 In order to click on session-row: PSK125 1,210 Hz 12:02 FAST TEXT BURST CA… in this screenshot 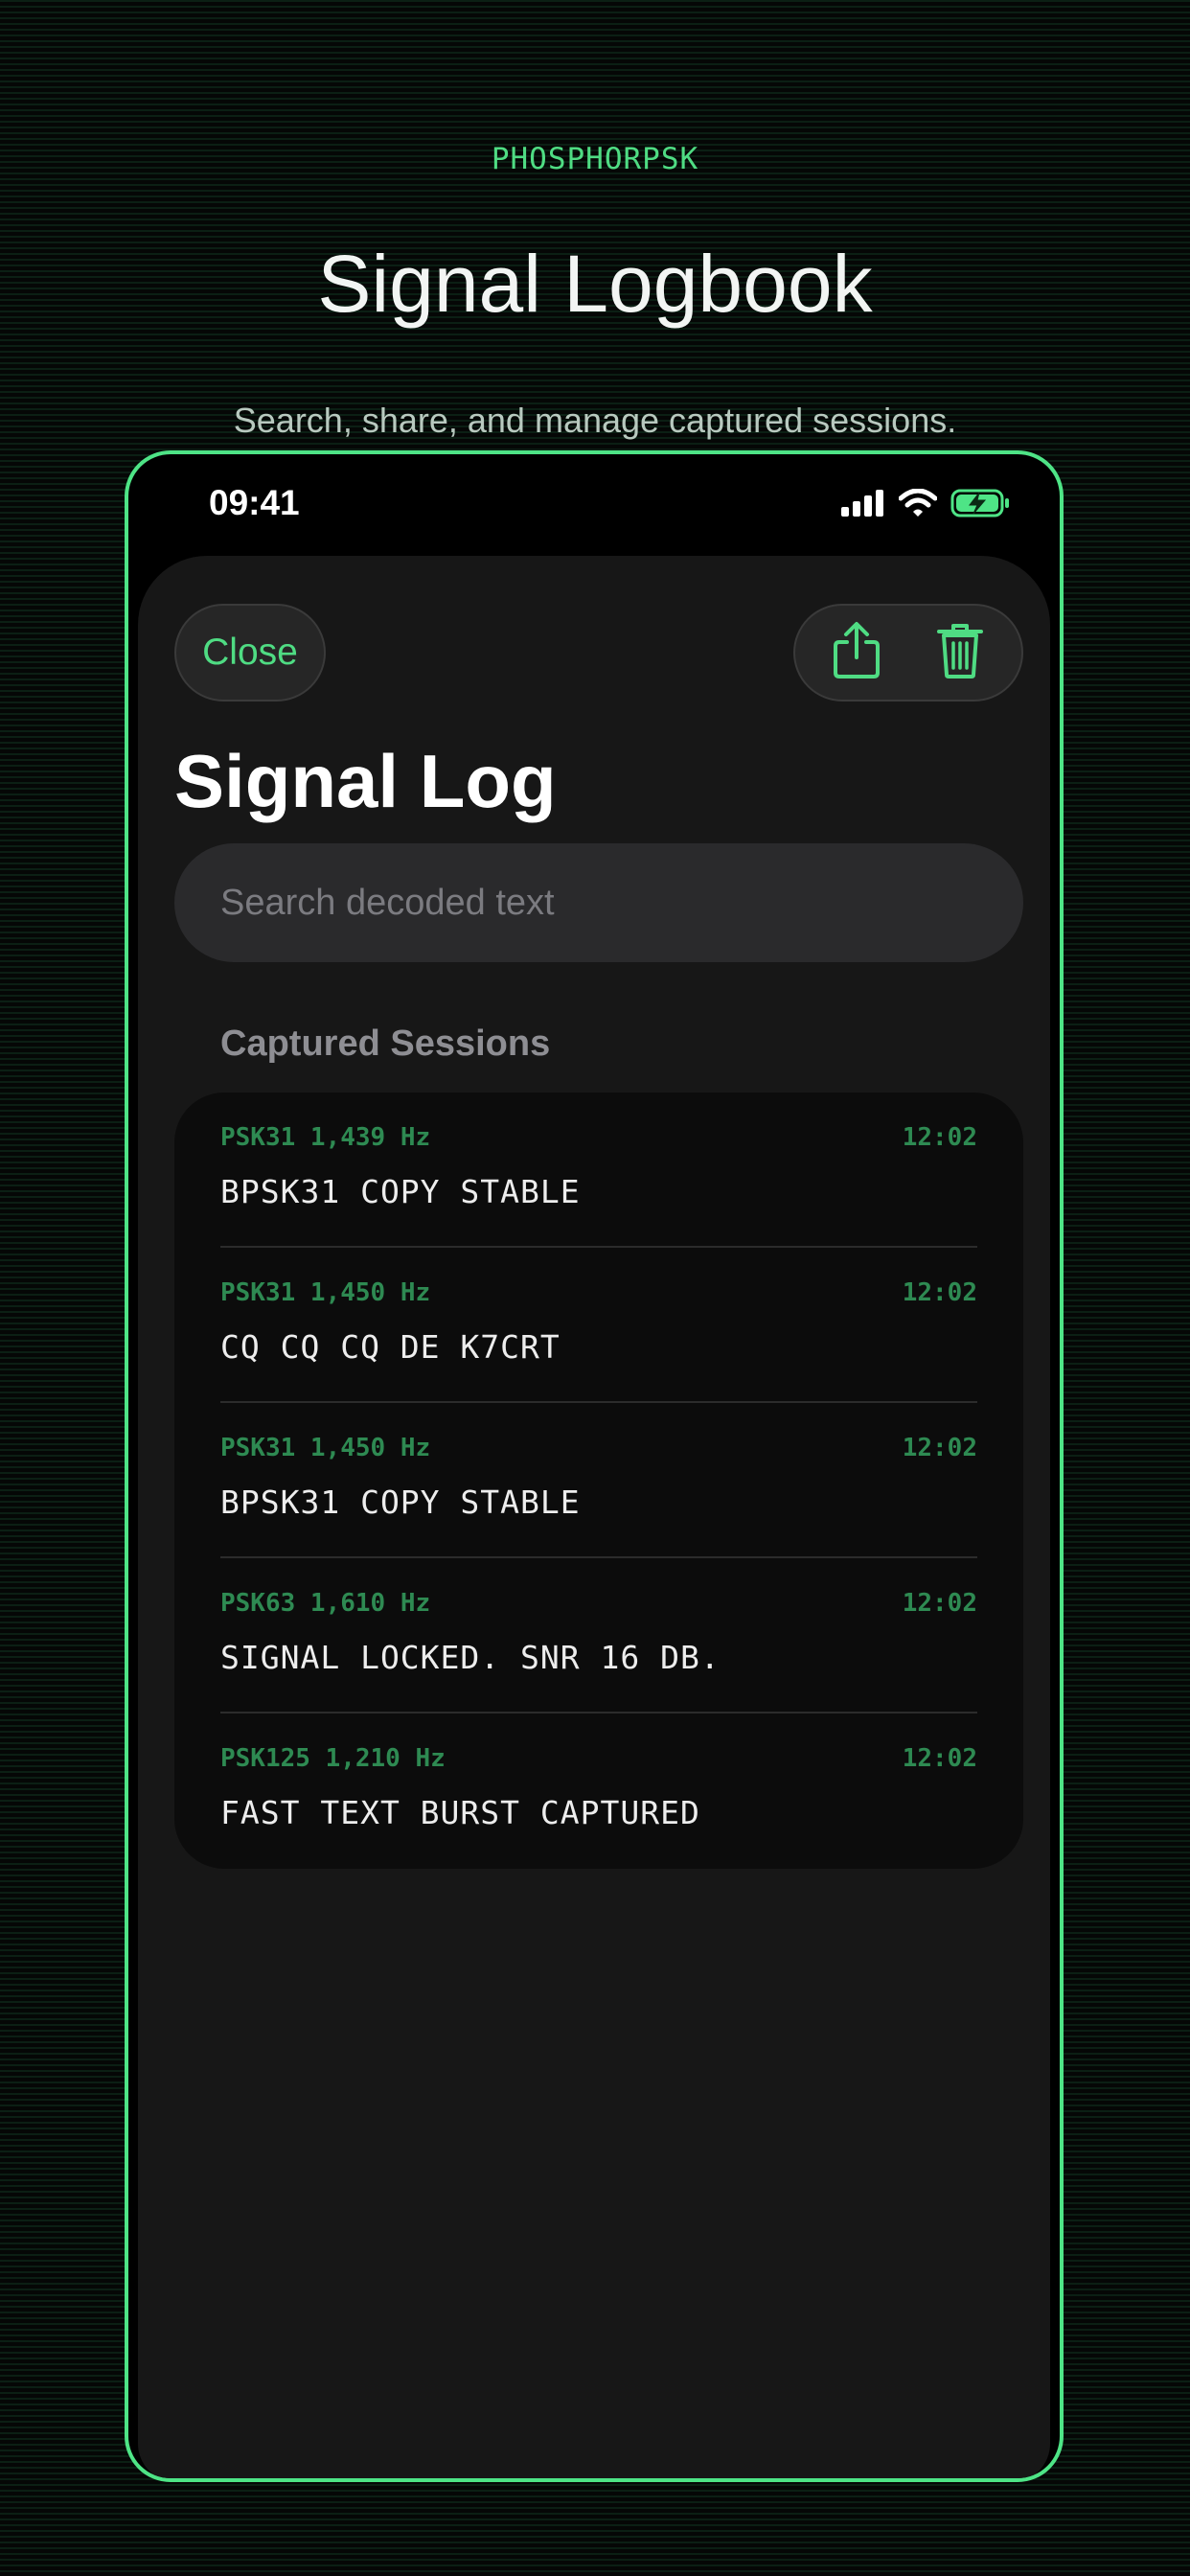, I will do `click(599, 1791)`.